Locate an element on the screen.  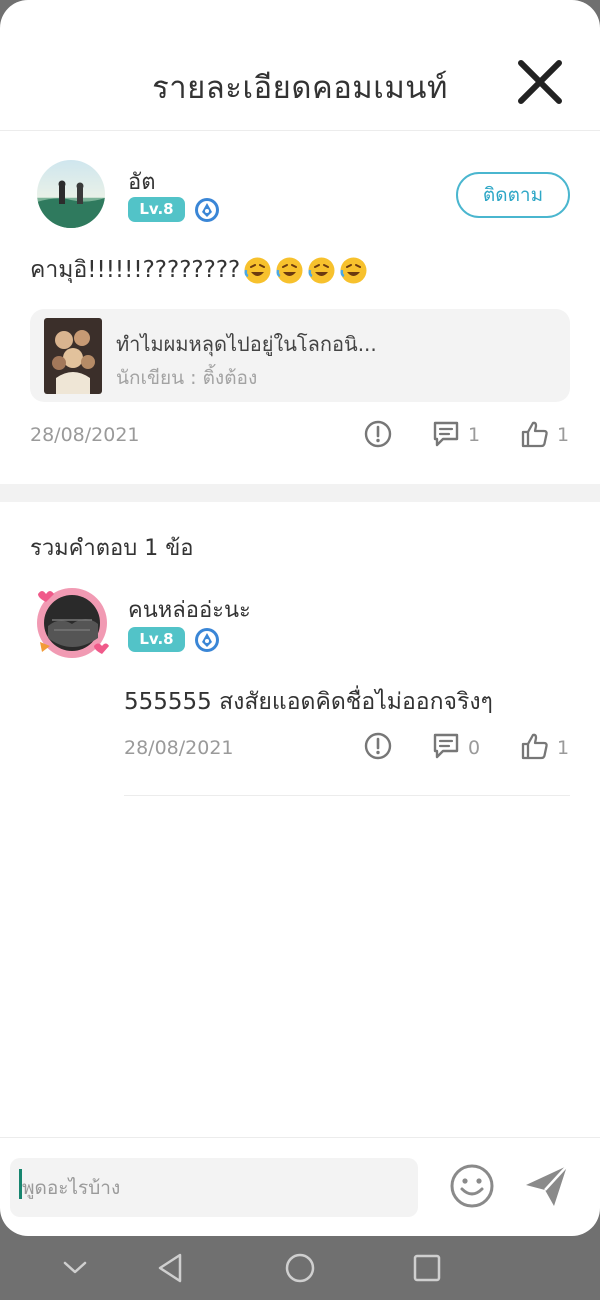
close-button is located at coordinates (540, 82).